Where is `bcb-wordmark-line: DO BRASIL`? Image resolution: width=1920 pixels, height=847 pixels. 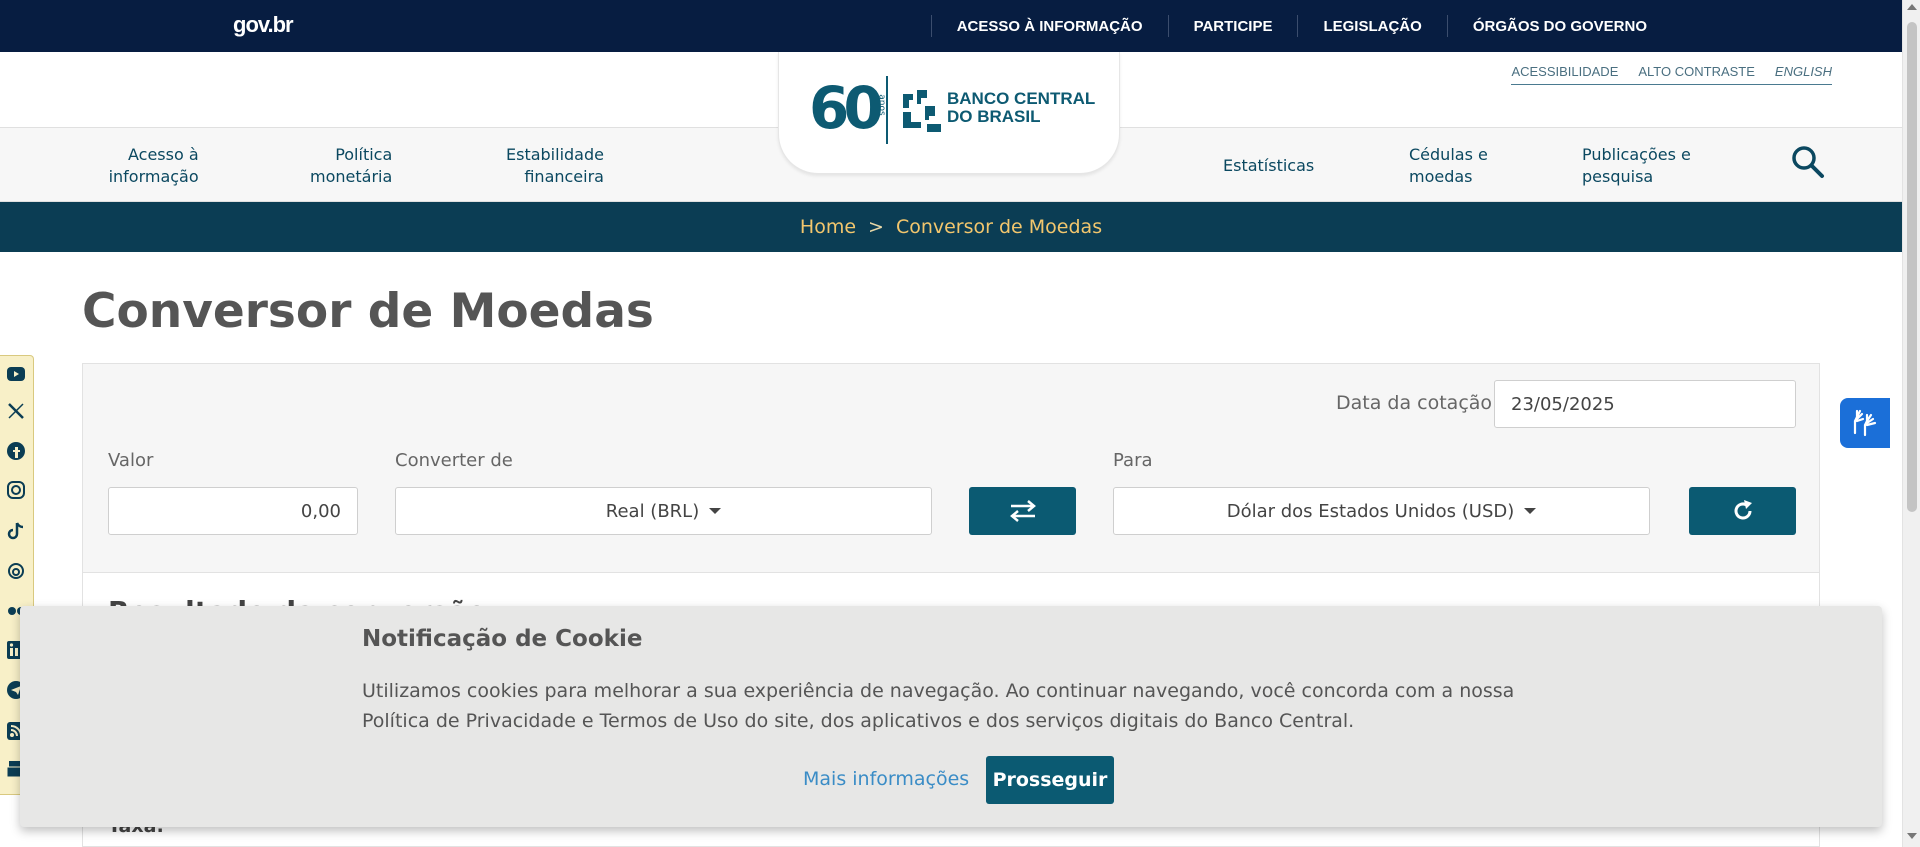 bcb-wordmark-line: DO BRASIL is located at coordinates (994, 116).